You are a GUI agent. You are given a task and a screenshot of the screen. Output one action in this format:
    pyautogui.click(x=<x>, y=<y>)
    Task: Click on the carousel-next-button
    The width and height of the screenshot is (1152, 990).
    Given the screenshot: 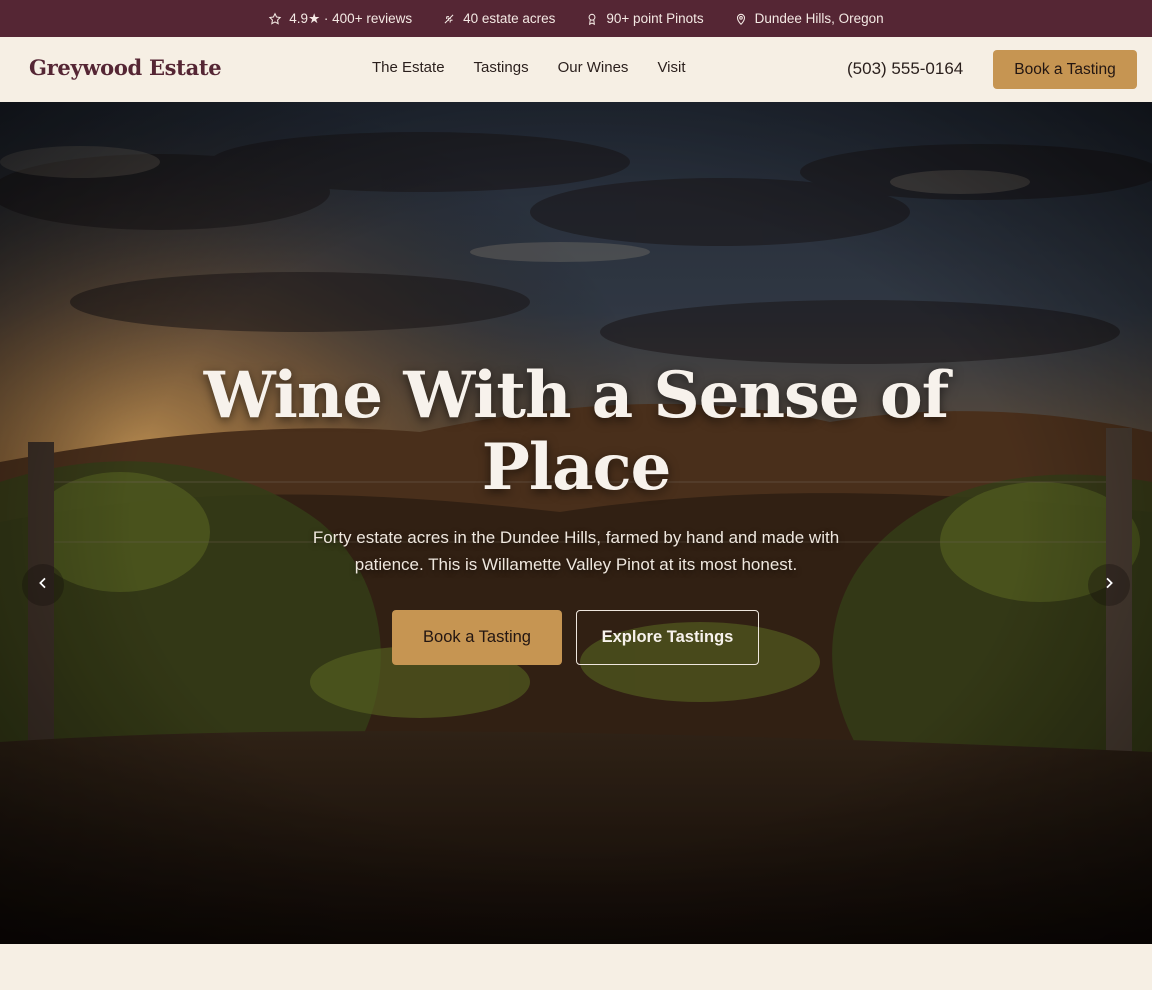 What is the action you would take?
    pyautogui.click(x=1109, y=585)
    